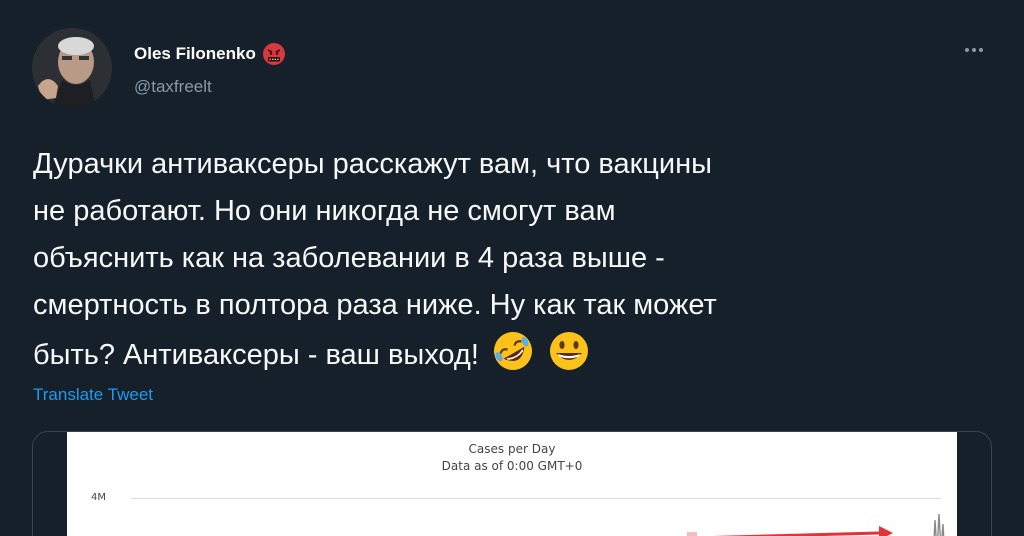 The height and width of the screenshot is (536, 1024). What do you see at coordinates (256, 355) in the screenshot?
I see `tweet-line: быть? Антиваксеры - ваш выход!` at bounding box center [256, 355].